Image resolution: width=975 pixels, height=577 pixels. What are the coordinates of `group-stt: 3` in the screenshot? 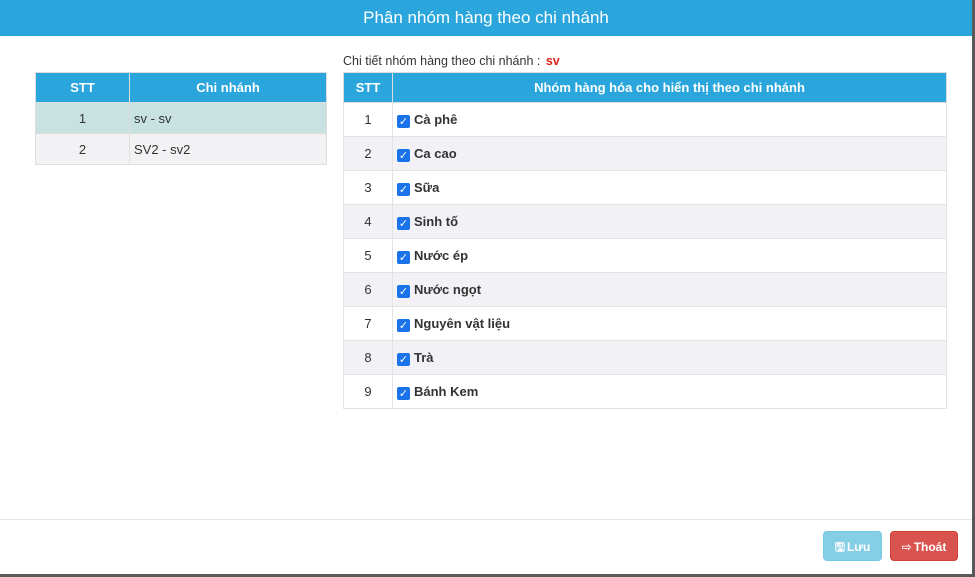 It's located at (368, 187).